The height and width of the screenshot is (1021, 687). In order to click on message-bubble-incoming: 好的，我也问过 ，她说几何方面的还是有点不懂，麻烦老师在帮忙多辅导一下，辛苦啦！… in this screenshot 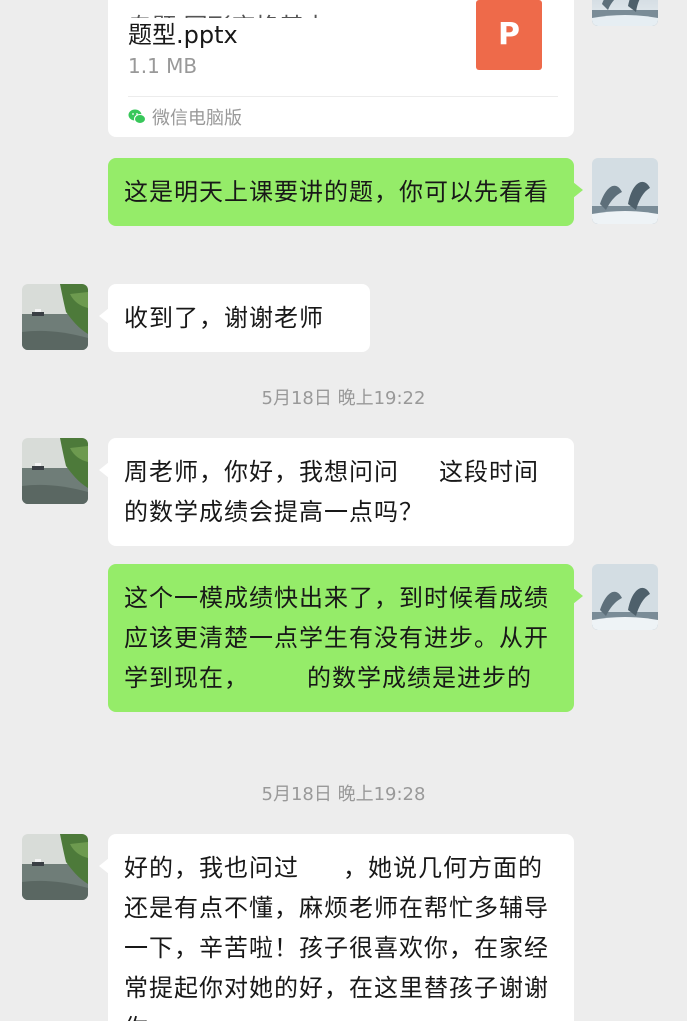, I will do `click(336, 927)`.